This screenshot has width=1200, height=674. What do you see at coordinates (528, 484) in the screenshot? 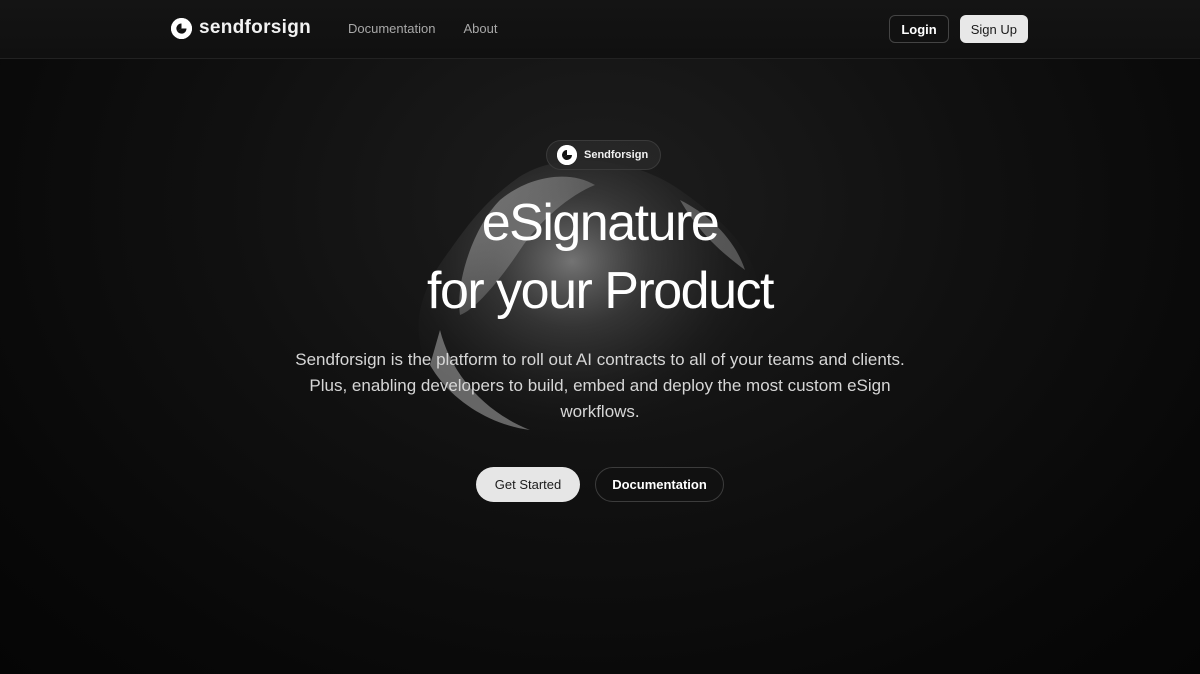
I see `get-started-button: Get Started` at bounding box center [528, 484].